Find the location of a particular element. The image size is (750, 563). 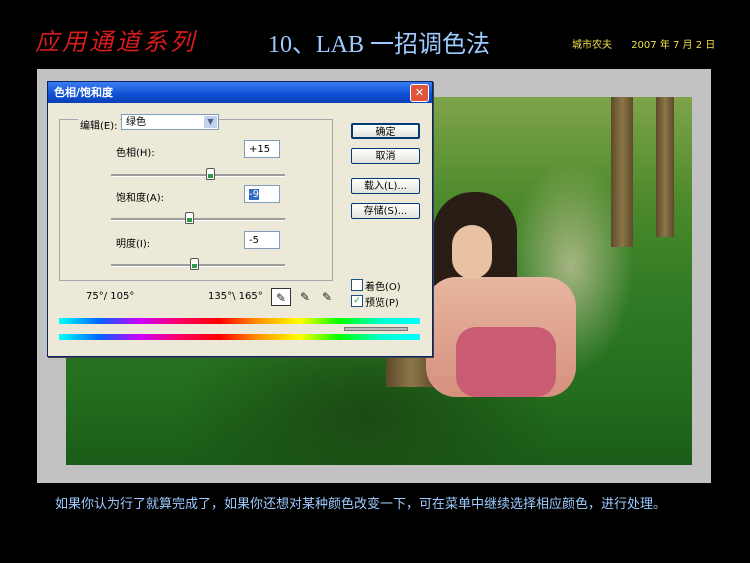

lightness-slider-thumb is located at coordinates (194, 264).